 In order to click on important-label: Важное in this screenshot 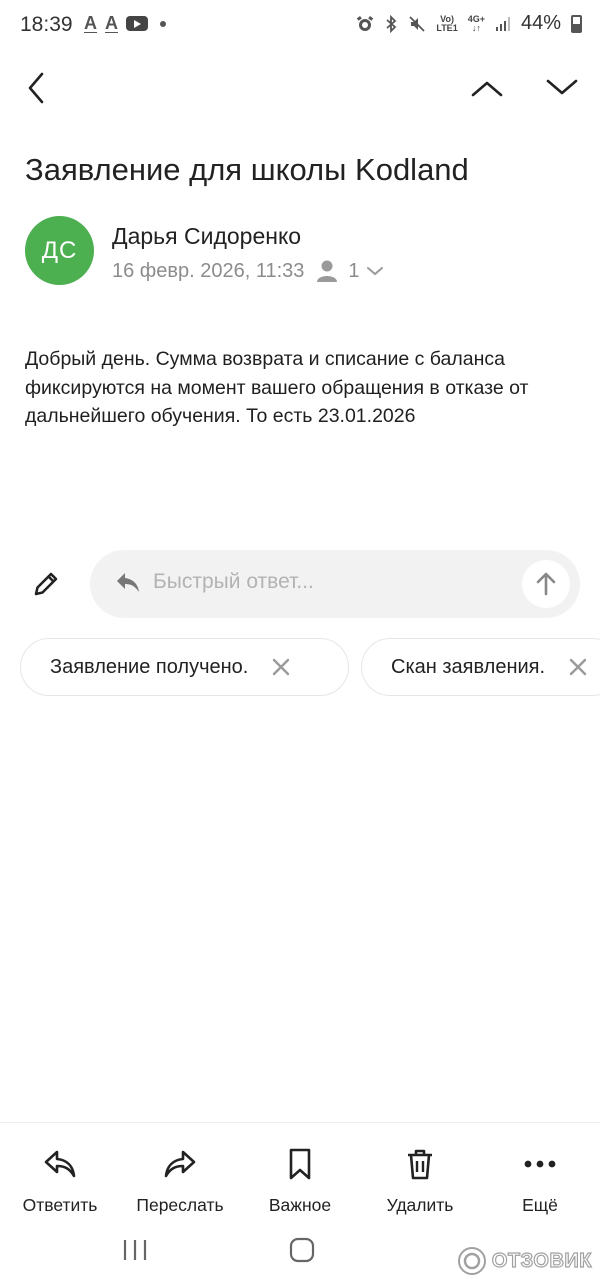, I will do `click(300, 1205)`.